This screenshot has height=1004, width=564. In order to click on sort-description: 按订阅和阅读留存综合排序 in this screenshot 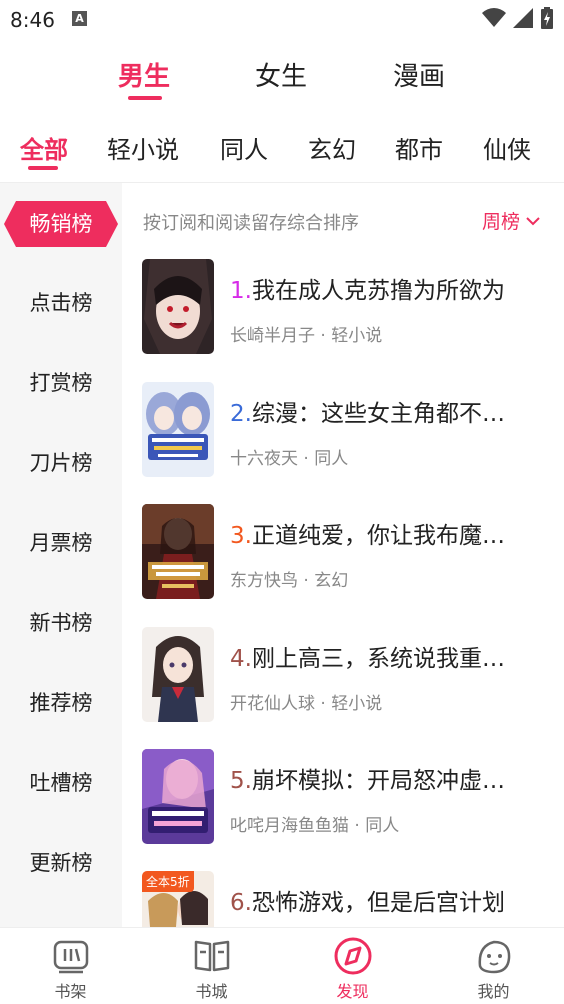, I will do `click(251, 223)`.